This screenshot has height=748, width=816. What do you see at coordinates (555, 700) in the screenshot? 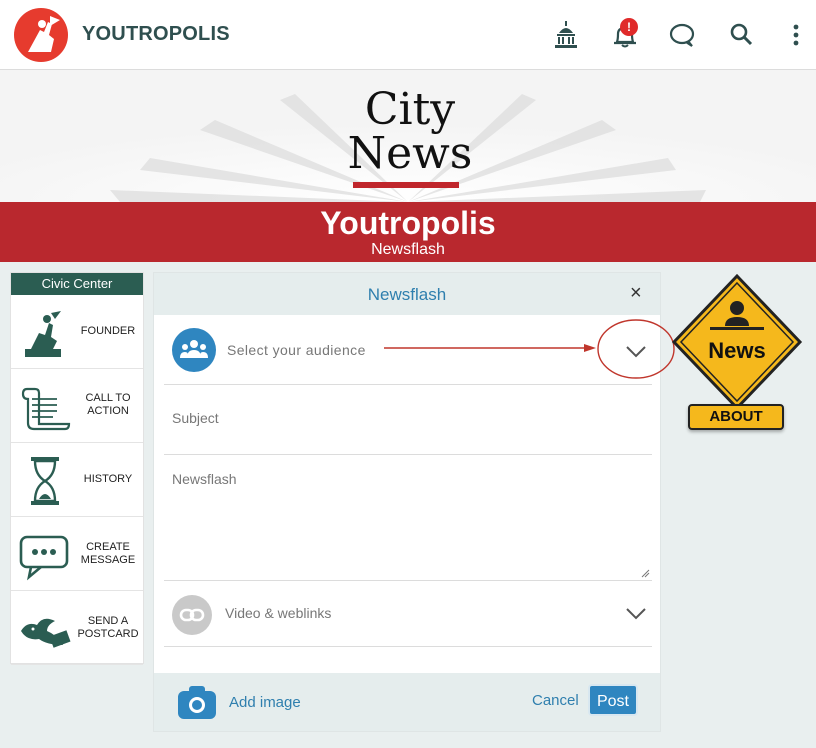
I see `cancel-button: Cancel` at bounding box center [555, 700].